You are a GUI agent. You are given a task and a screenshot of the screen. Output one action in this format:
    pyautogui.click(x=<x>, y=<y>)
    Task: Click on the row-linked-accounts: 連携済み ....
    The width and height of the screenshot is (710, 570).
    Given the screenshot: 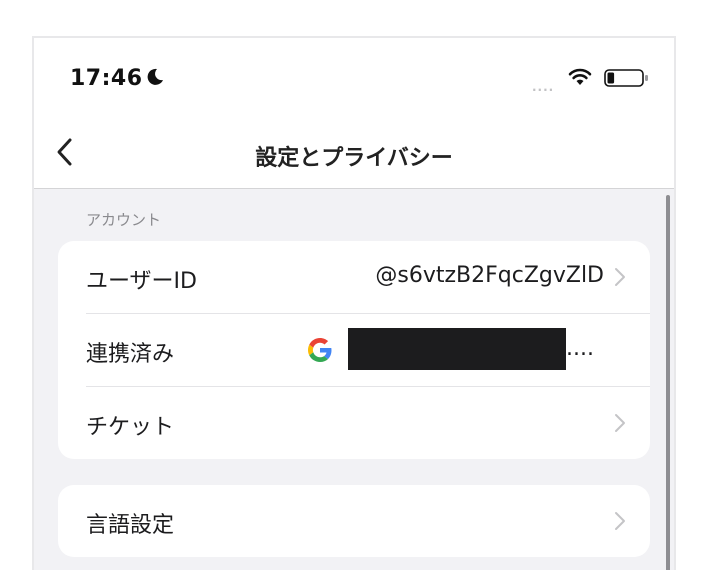 What is the action you would take?
    pyautogui.click(x=354, y=350)
    